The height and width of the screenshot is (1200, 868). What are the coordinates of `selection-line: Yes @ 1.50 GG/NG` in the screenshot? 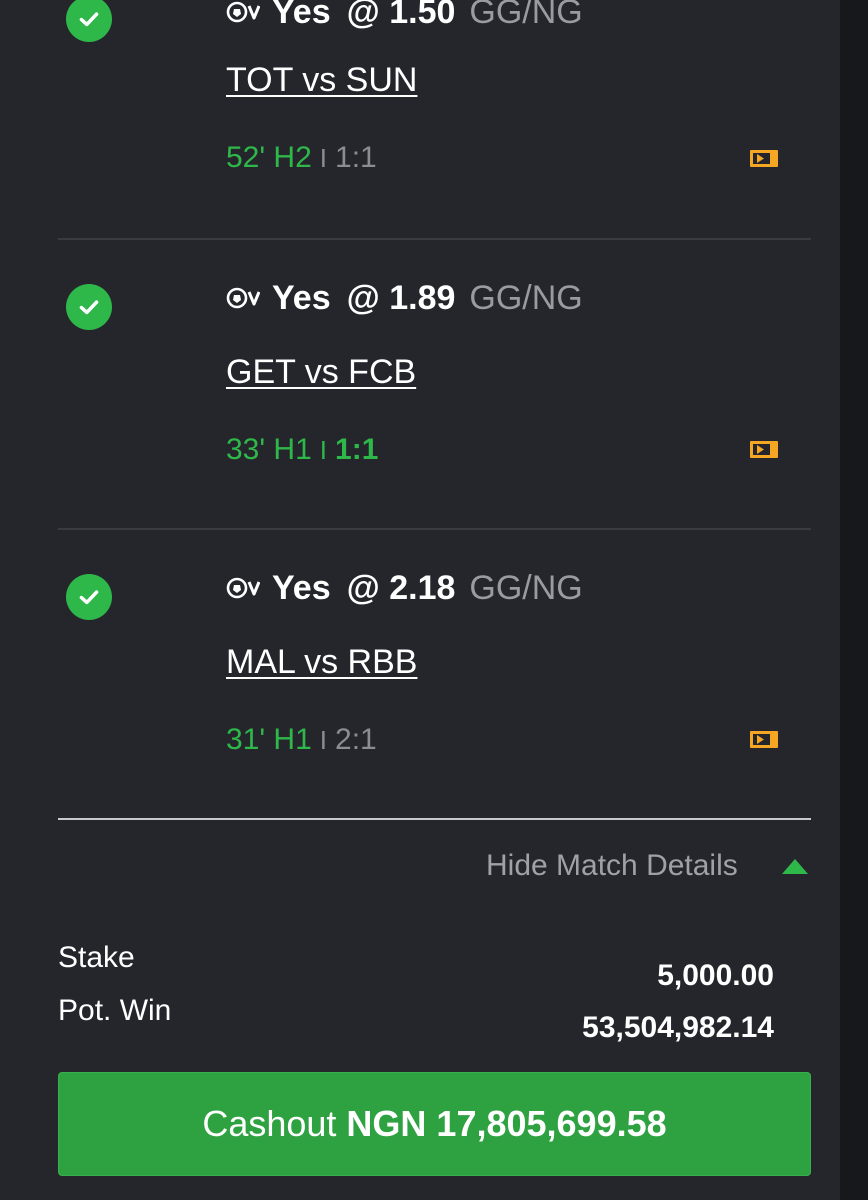 It's located at (404, 16).